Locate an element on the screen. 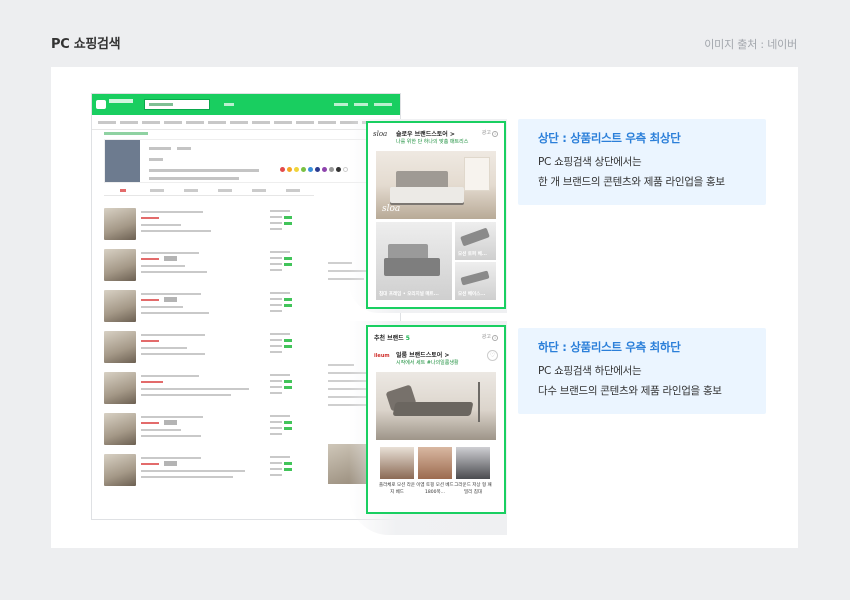  brand-tagline: 시작에서 세트 #나의일룸생활 is located at coordinates (427, 363).